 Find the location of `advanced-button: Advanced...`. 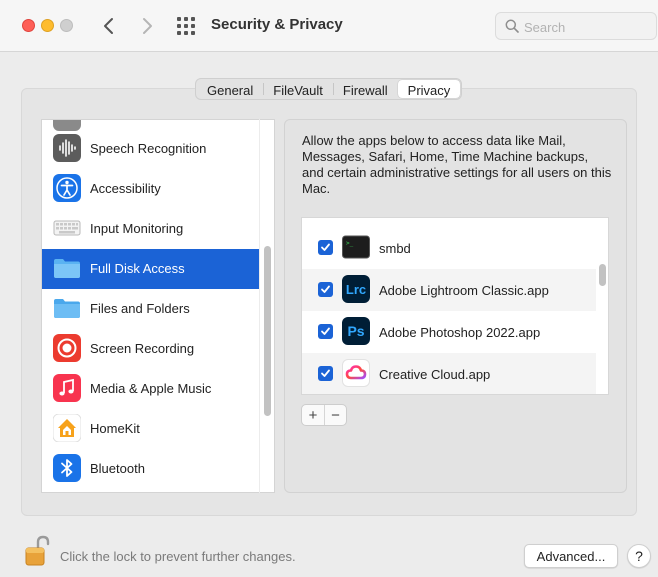

advanced-button: Advanced... is located at coordinates (571, 556).